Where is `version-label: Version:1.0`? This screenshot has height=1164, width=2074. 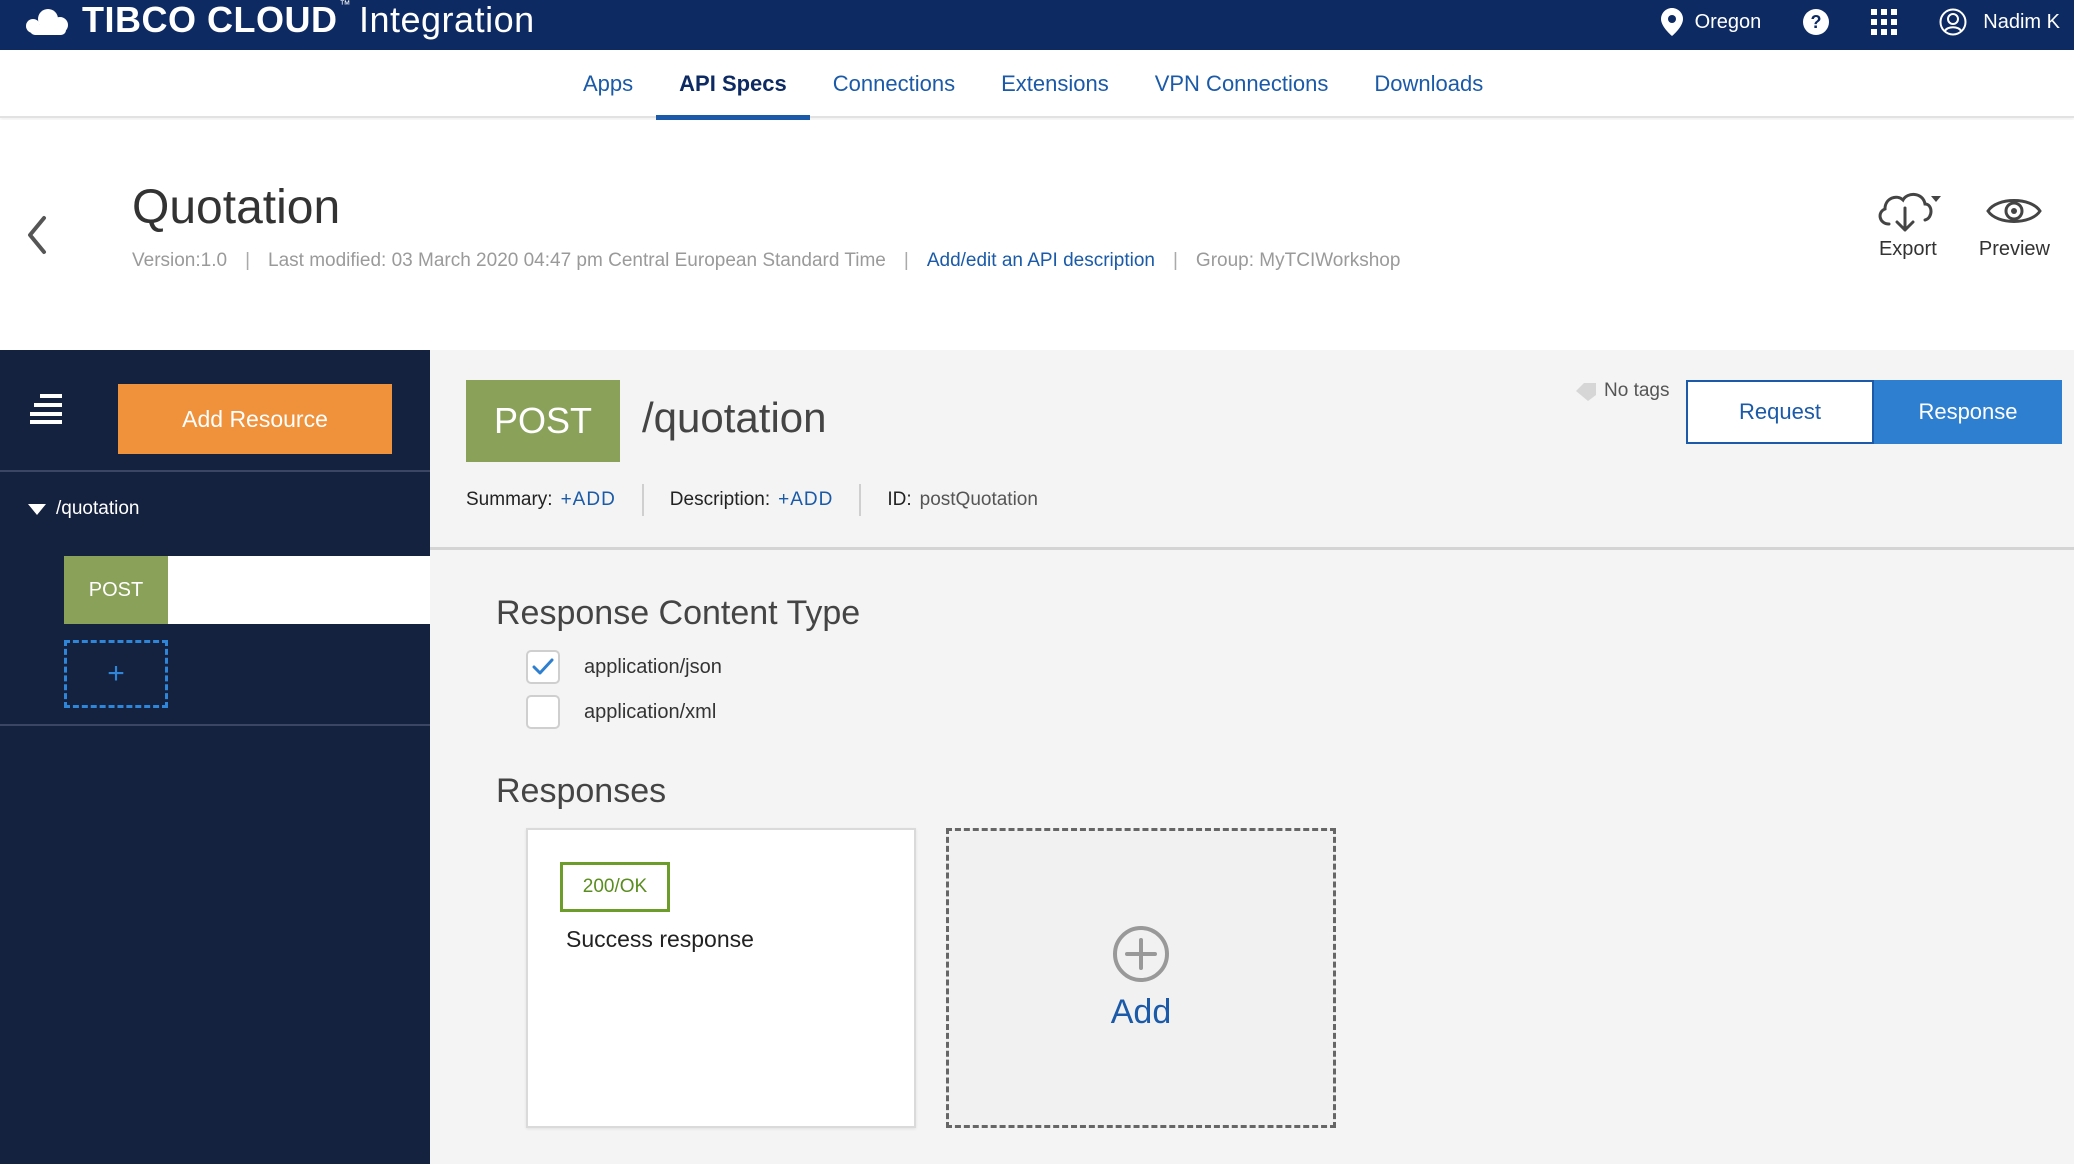
version-label: Version:1.0 is located at coordinates (180, 260).